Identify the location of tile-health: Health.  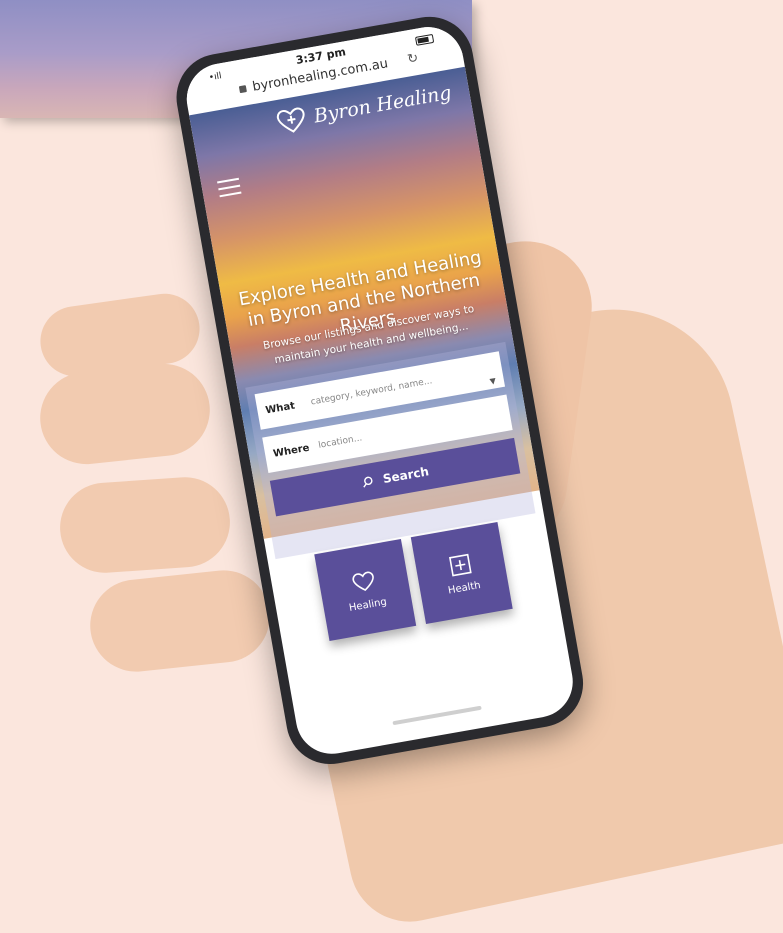
(461, 573).